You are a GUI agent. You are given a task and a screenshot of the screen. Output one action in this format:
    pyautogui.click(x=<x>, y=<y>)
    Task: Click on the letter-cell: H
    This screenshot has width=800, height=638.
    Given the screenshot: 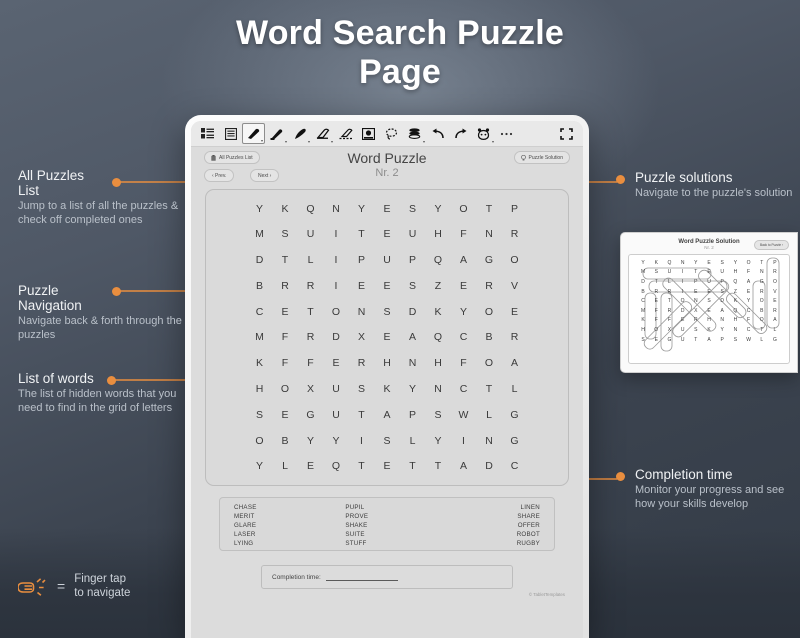 What is the action you would take?
    pyautogui.click(x=438, y=363)
    